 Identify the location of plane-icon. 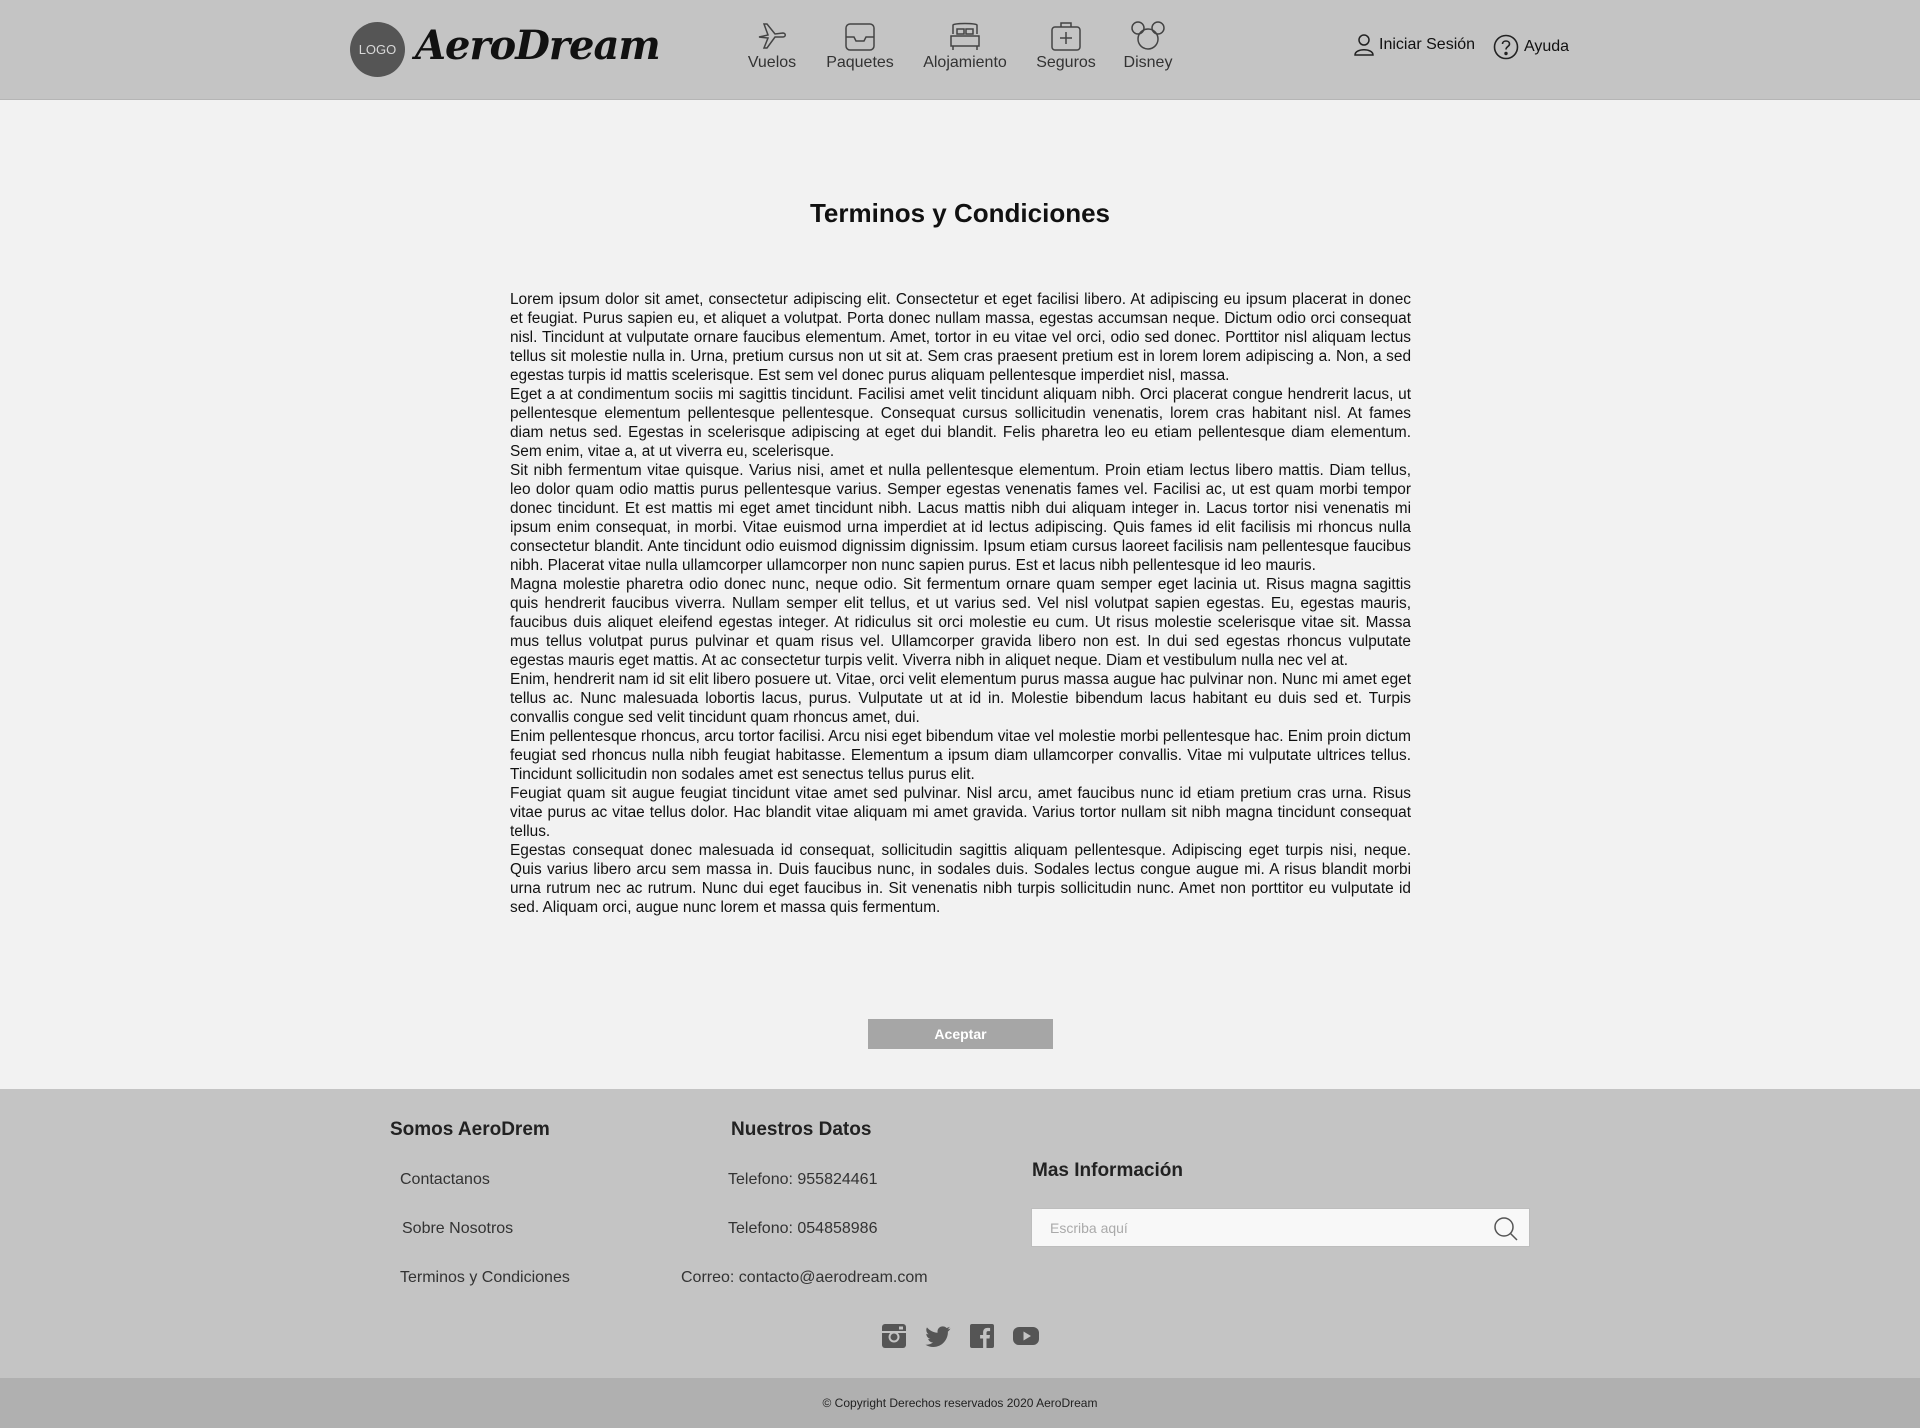
(772, 36).